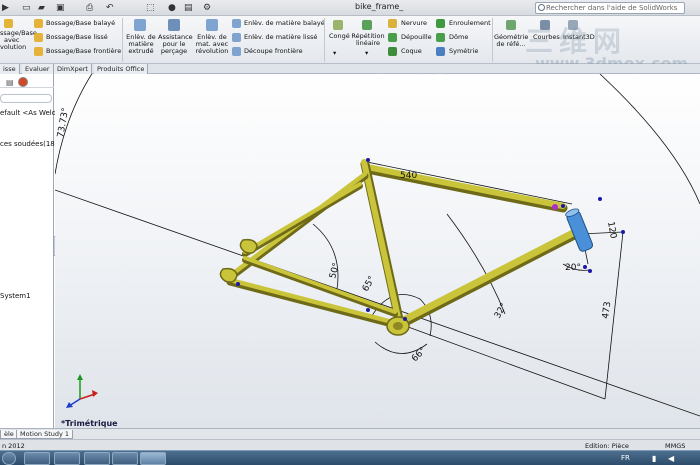 The image size is (700, 465). Describe the element at coordinates (671, 458) in the screenshot. I see `volume-tray-icon: ◀` at that location.